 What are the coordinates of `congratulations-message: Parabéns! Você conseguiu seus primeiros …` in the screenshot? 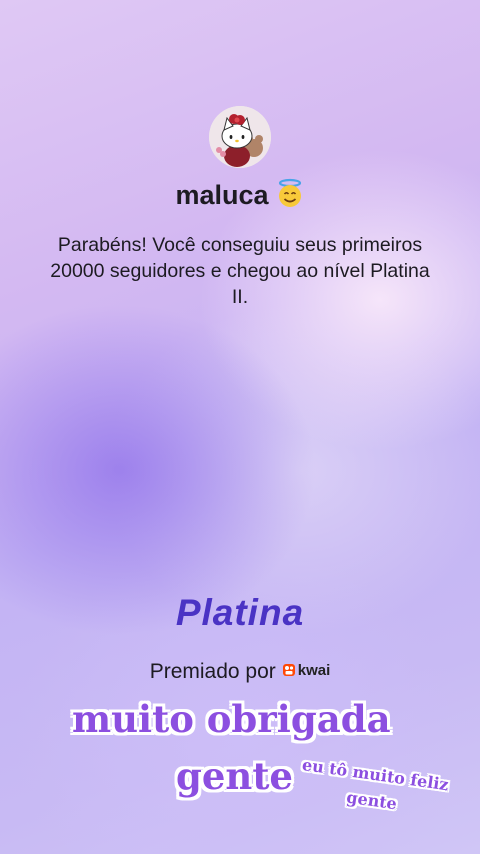 It's located at (240, 271).